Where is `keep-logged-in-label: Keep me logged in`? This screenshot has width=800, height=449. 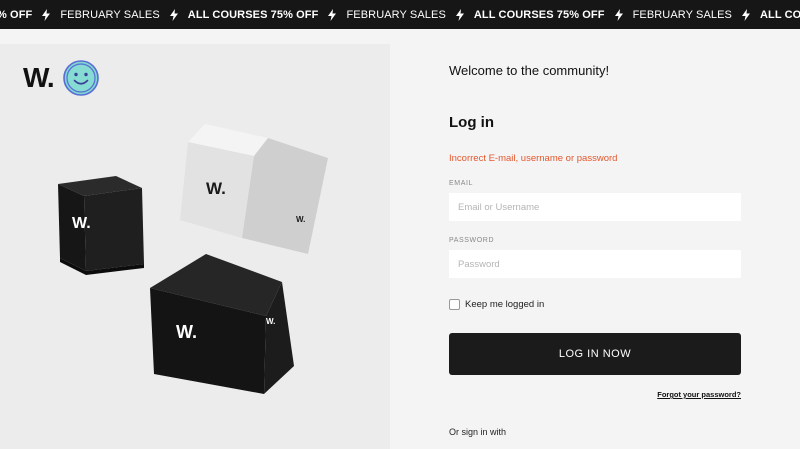 keep-logged-in-label: Keep me logged in is located at coordinates (505, 304).